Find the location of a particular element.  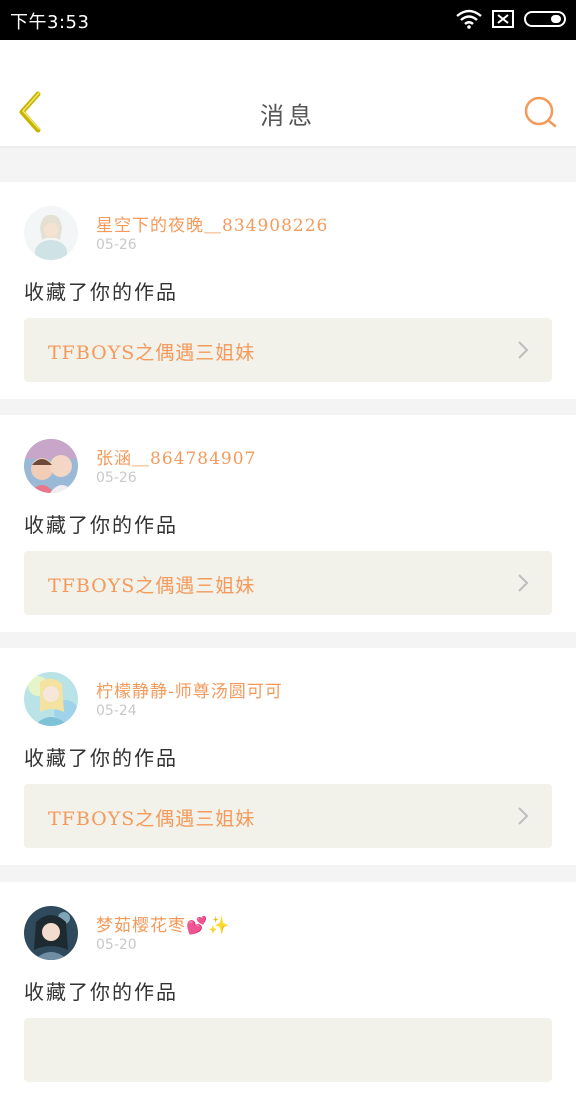

search-icon is located at coordinates (540, 112).